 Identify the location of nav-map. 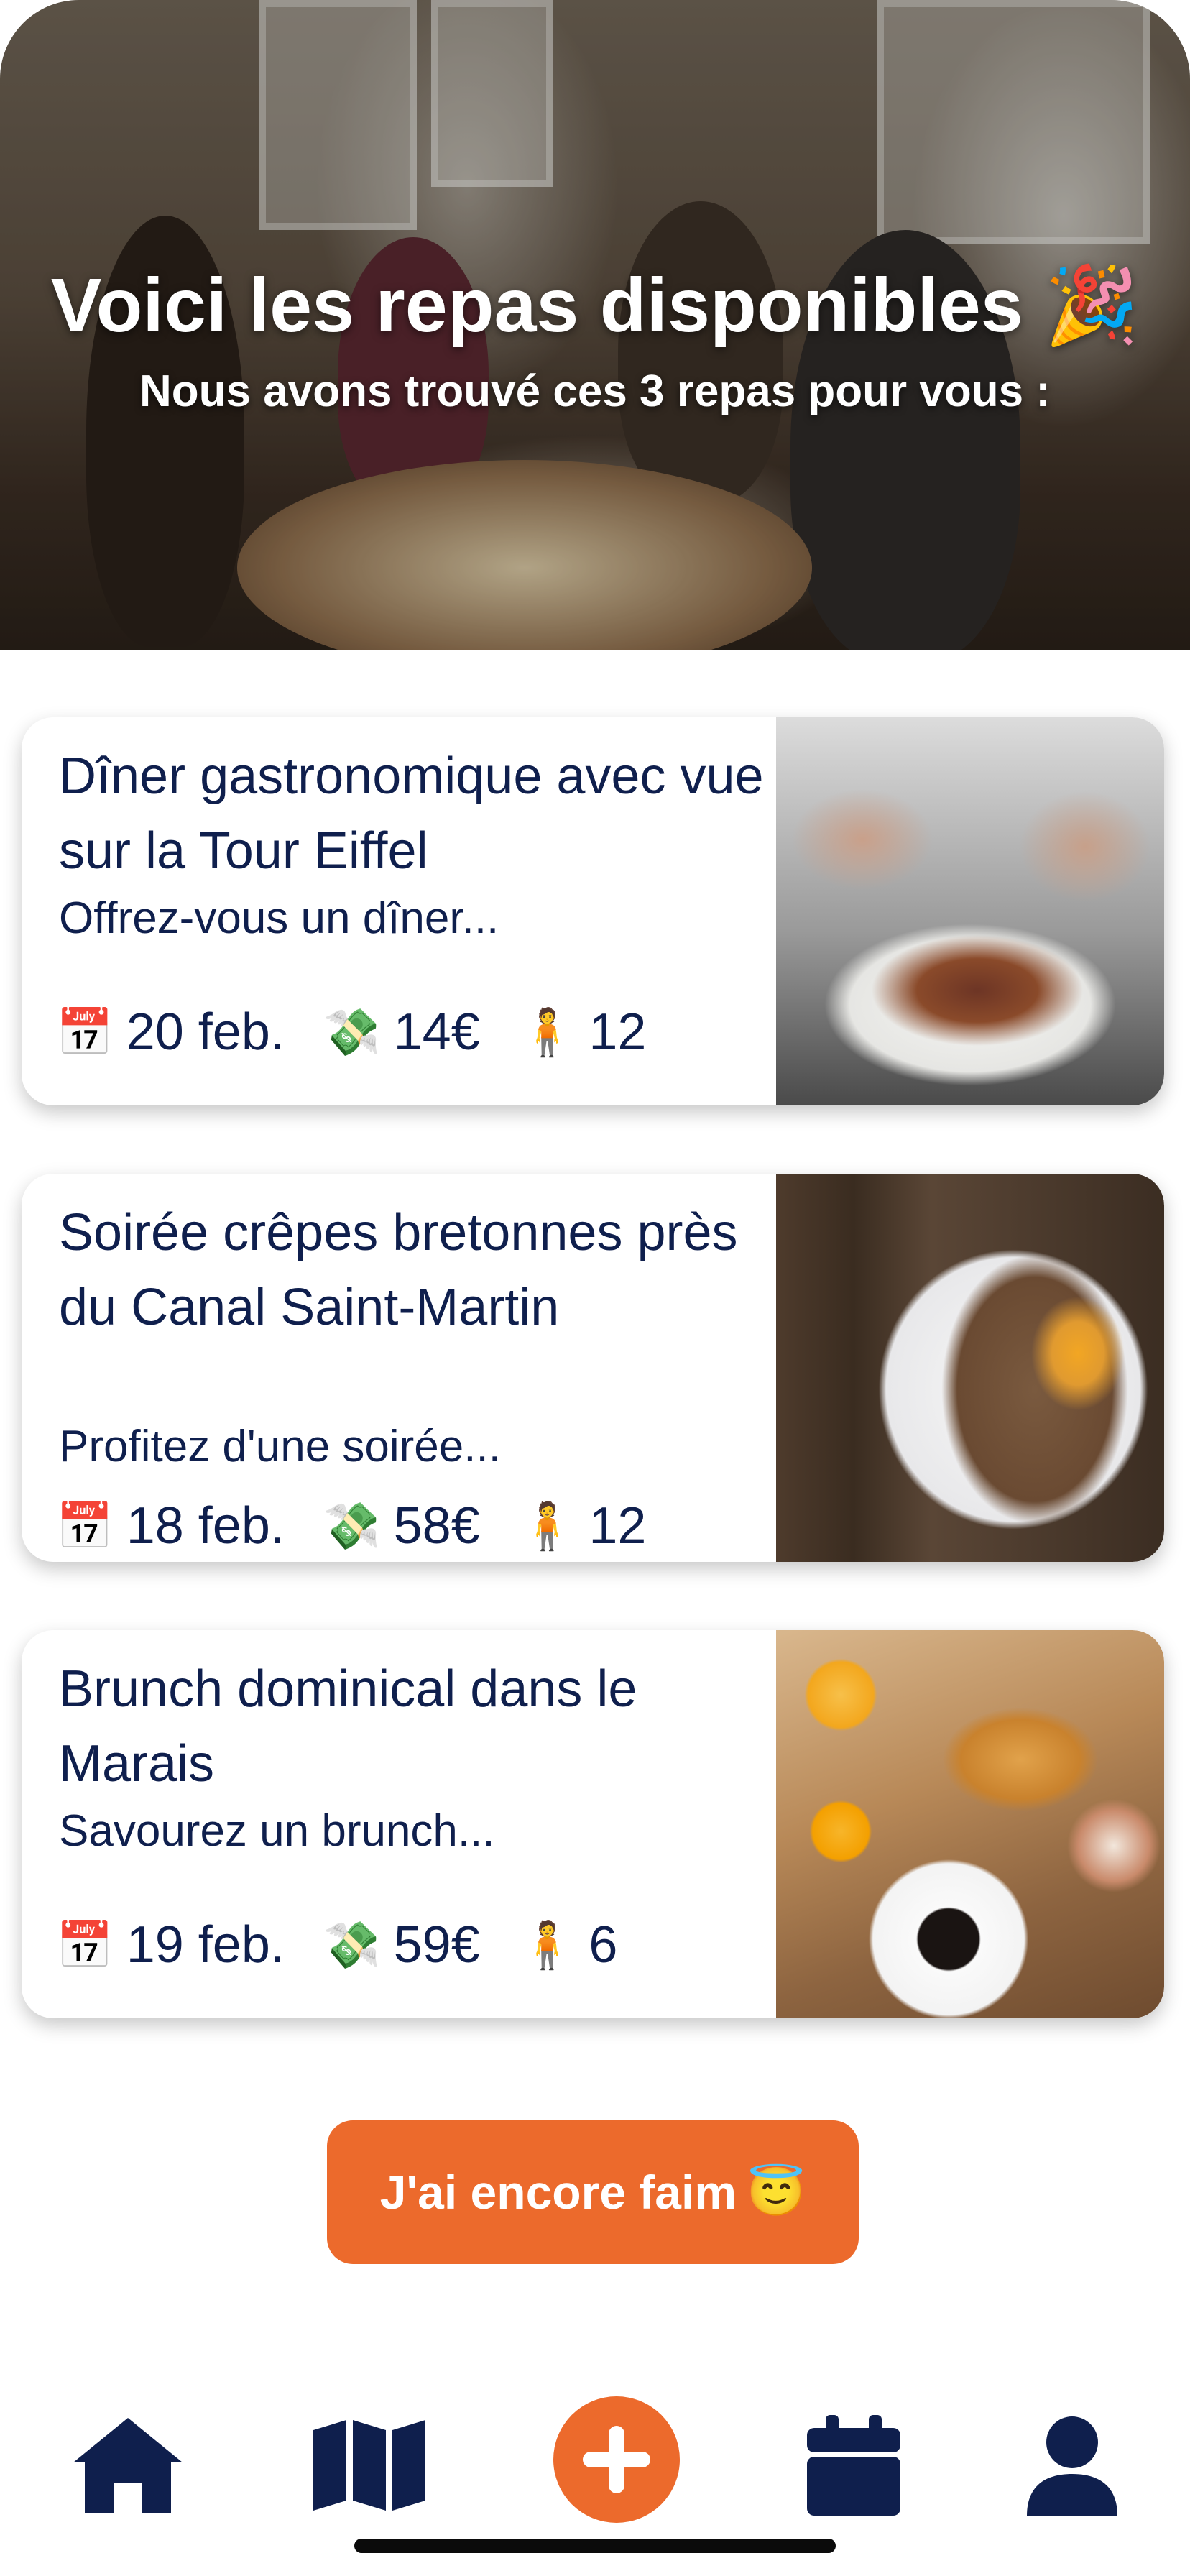
(369, 2465).